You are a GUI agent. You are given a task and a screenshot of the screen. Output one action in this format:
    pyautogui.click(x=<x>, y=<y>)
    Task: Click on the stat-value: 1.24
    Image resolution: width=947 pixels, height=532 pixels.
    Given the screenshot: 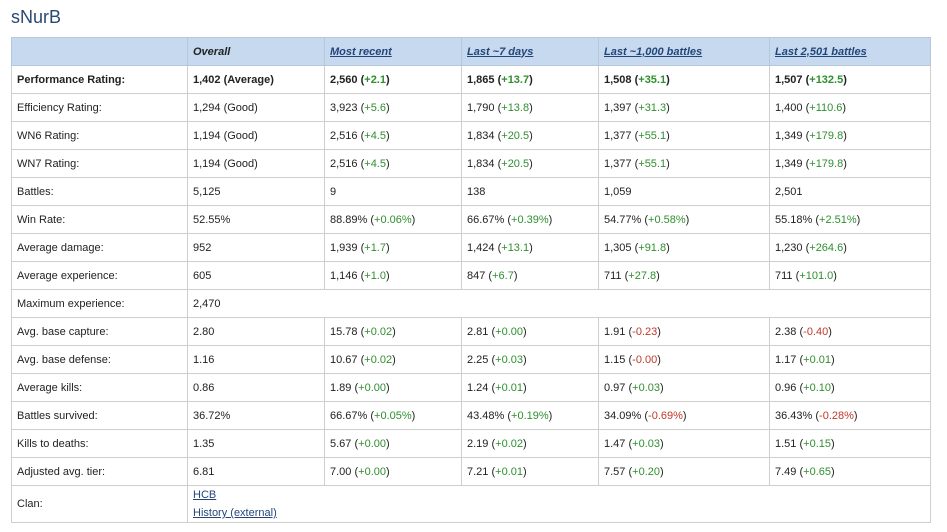 What is the action you would take?
    pyautogui.click(x=478, y=387)
    